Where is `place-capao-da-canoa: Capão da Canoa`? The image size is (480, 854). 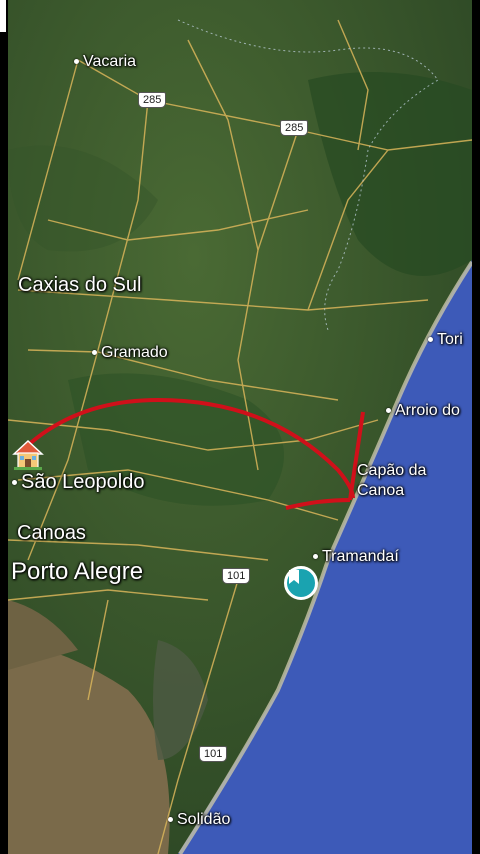 place-capao-da-canoa: Capão da Canoa is located at coordinates (391, 481).